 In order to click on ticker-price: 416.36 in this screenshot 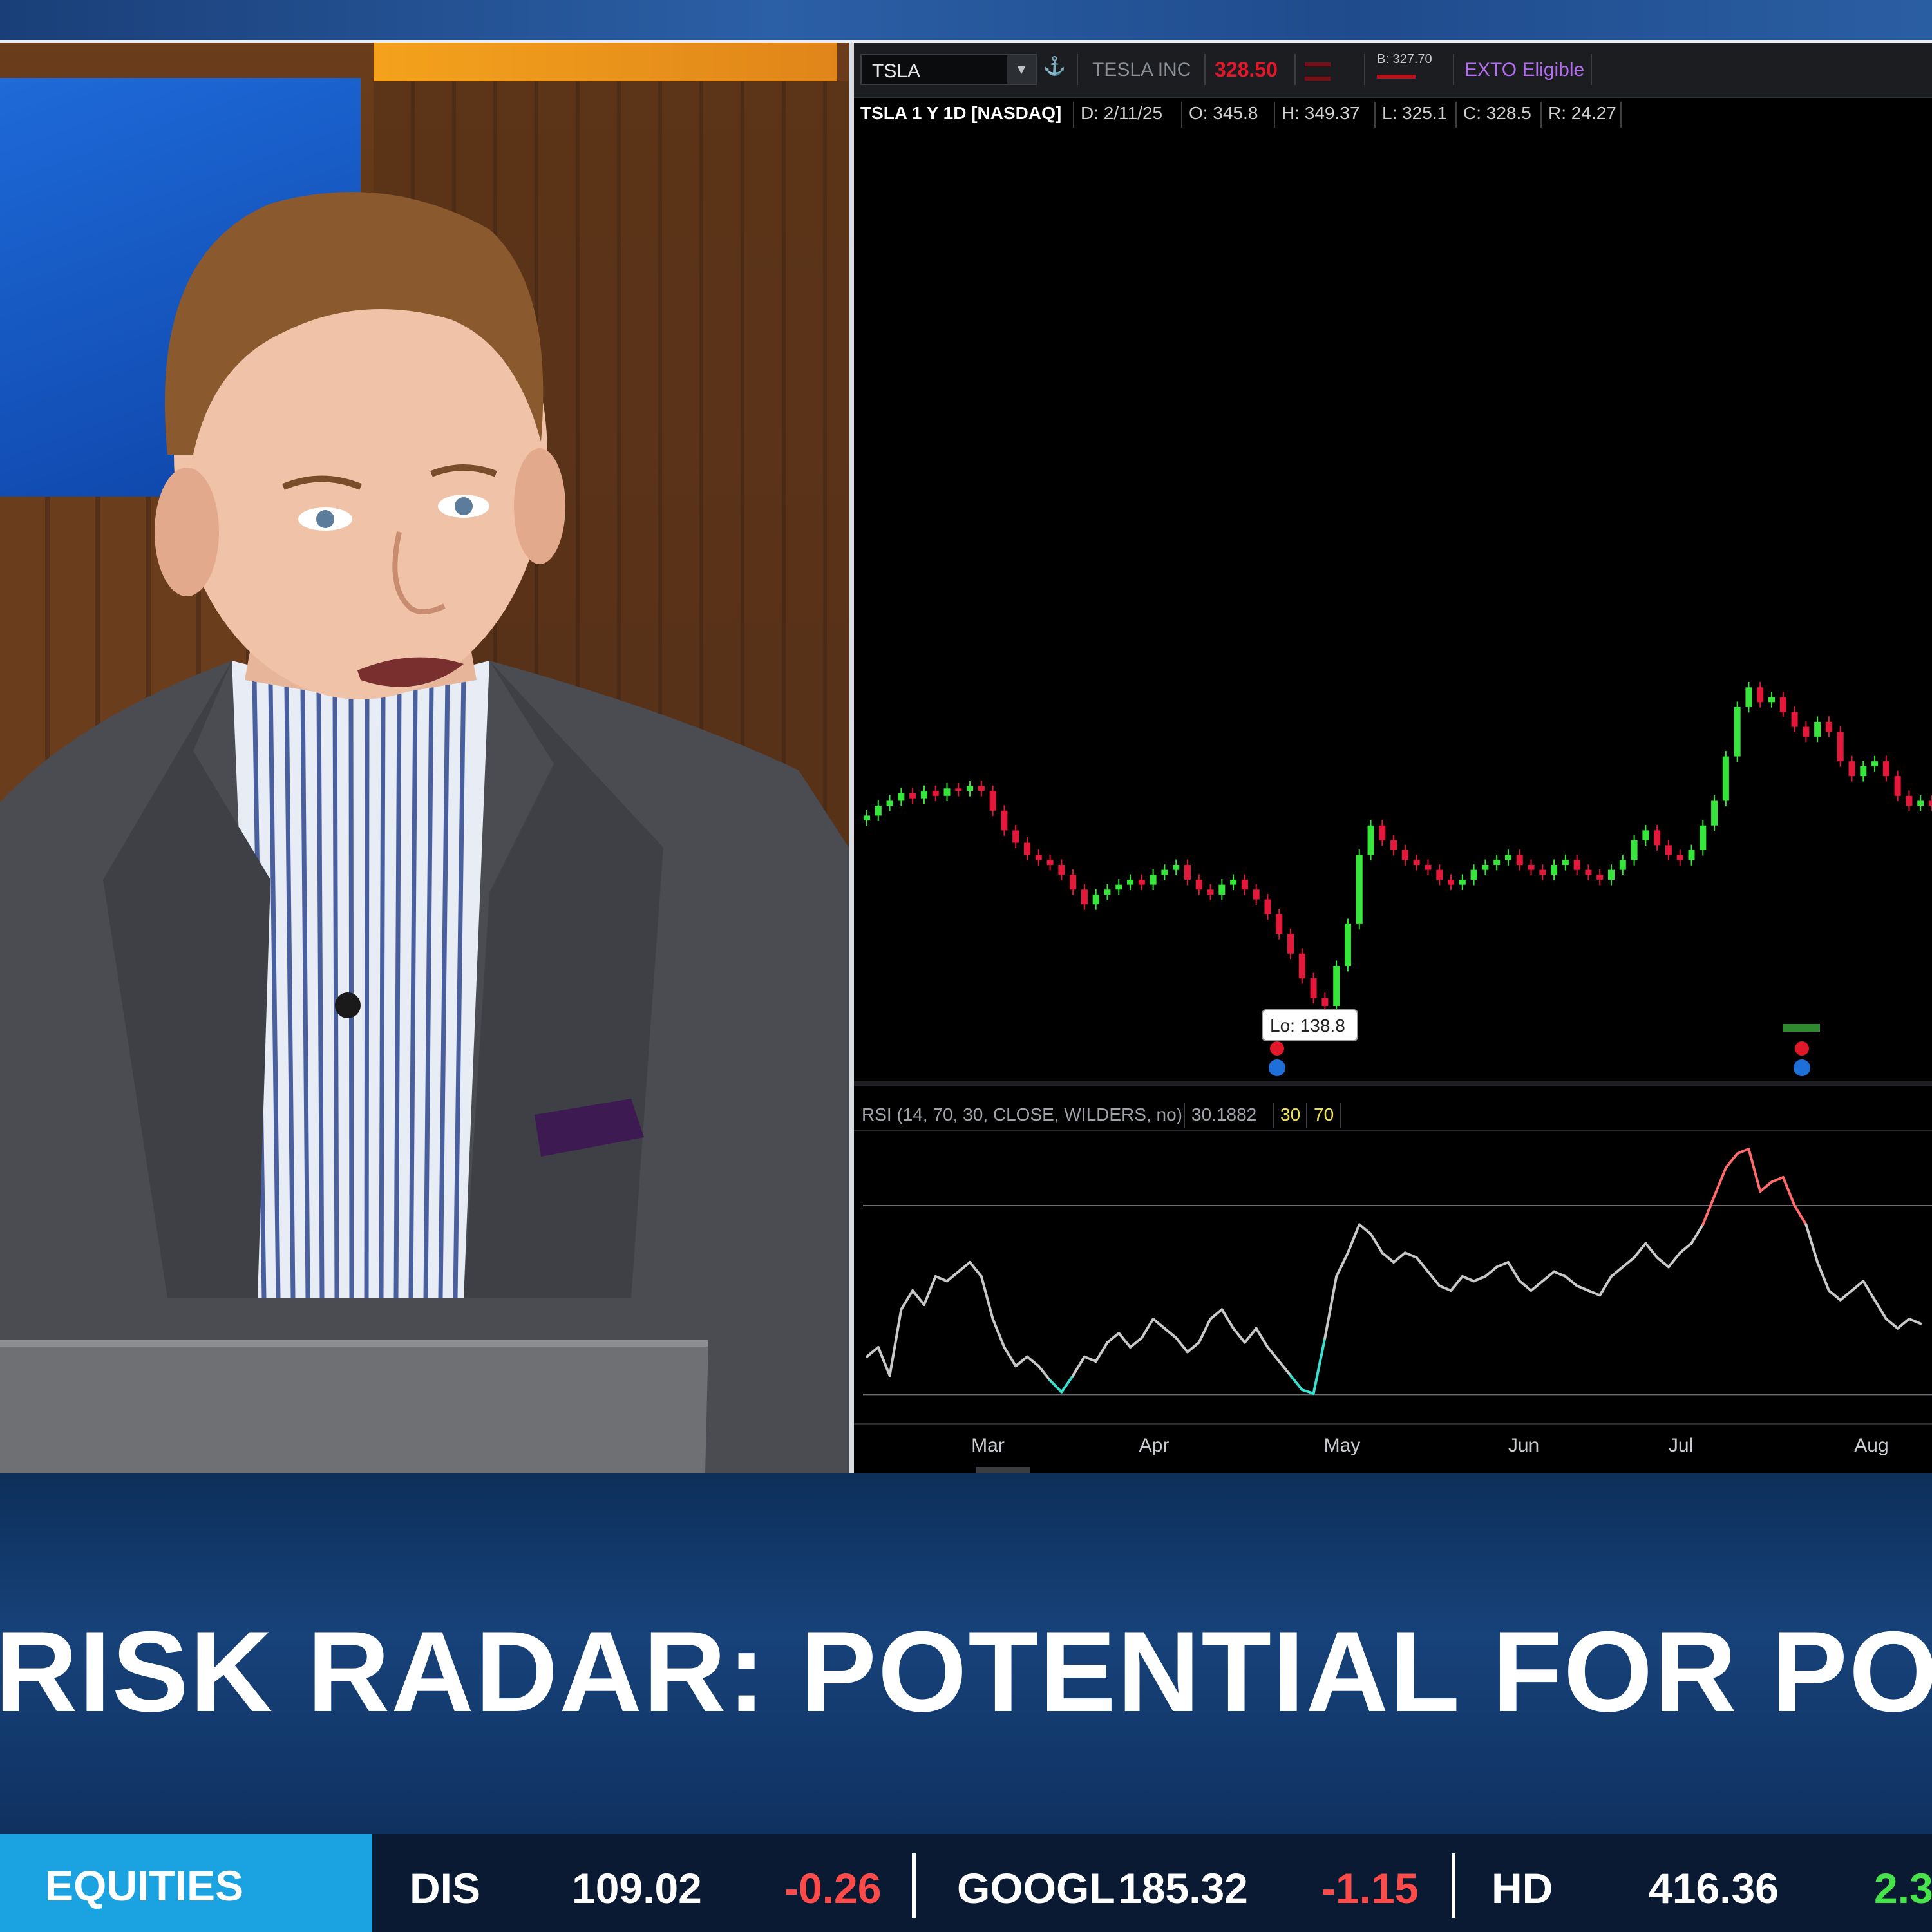, I will do `click(1714, 1888)`.